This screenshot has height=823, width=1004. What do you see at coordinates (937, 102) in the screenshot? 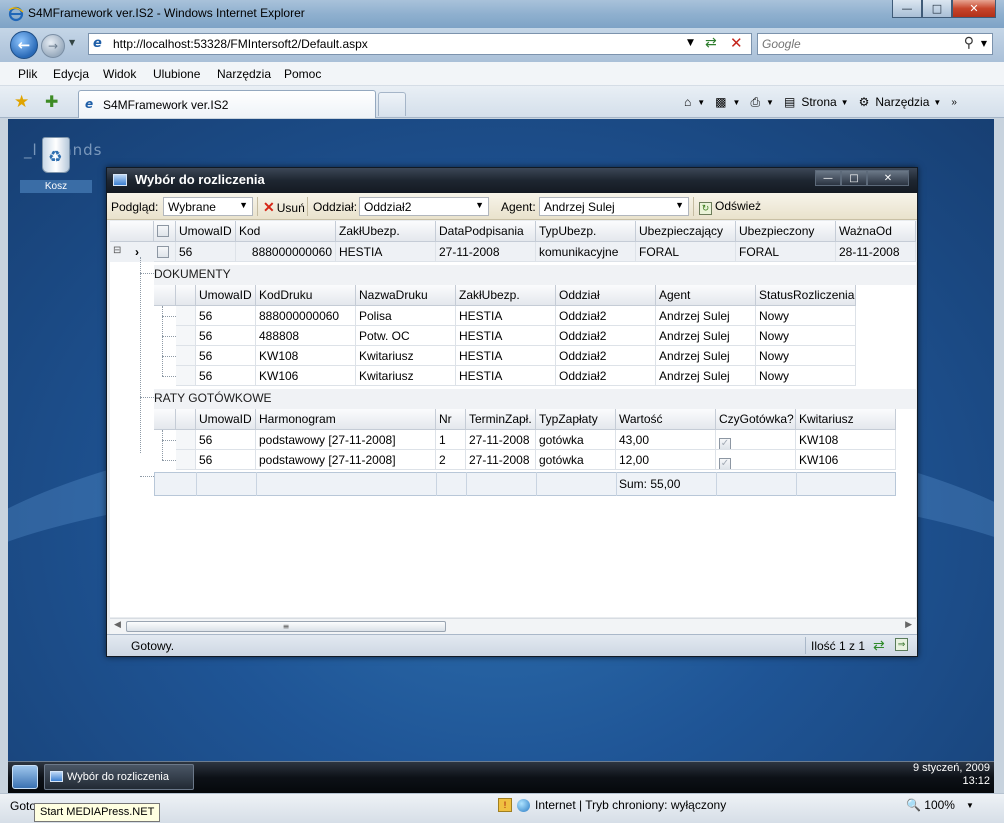
I see `tools-dropdown-icon: ▼` at bounding box center [937, 102].